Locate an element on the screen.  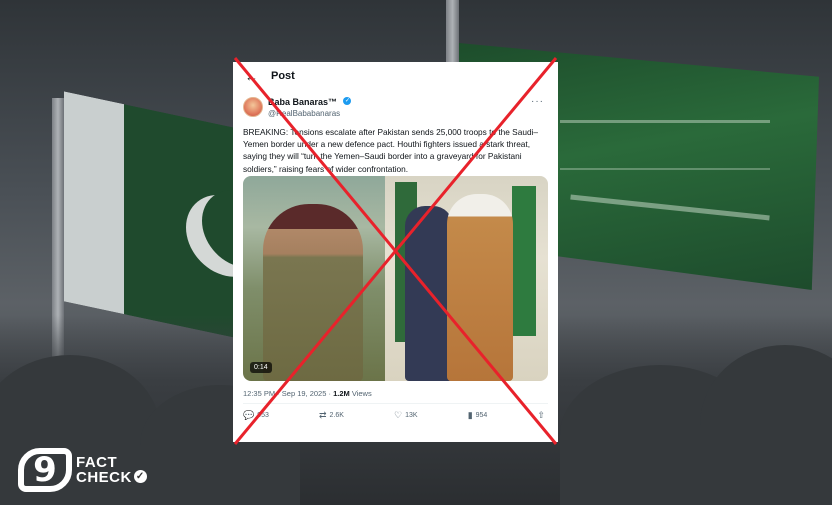
photo-thumbnail is located at coordinates (466, 278).